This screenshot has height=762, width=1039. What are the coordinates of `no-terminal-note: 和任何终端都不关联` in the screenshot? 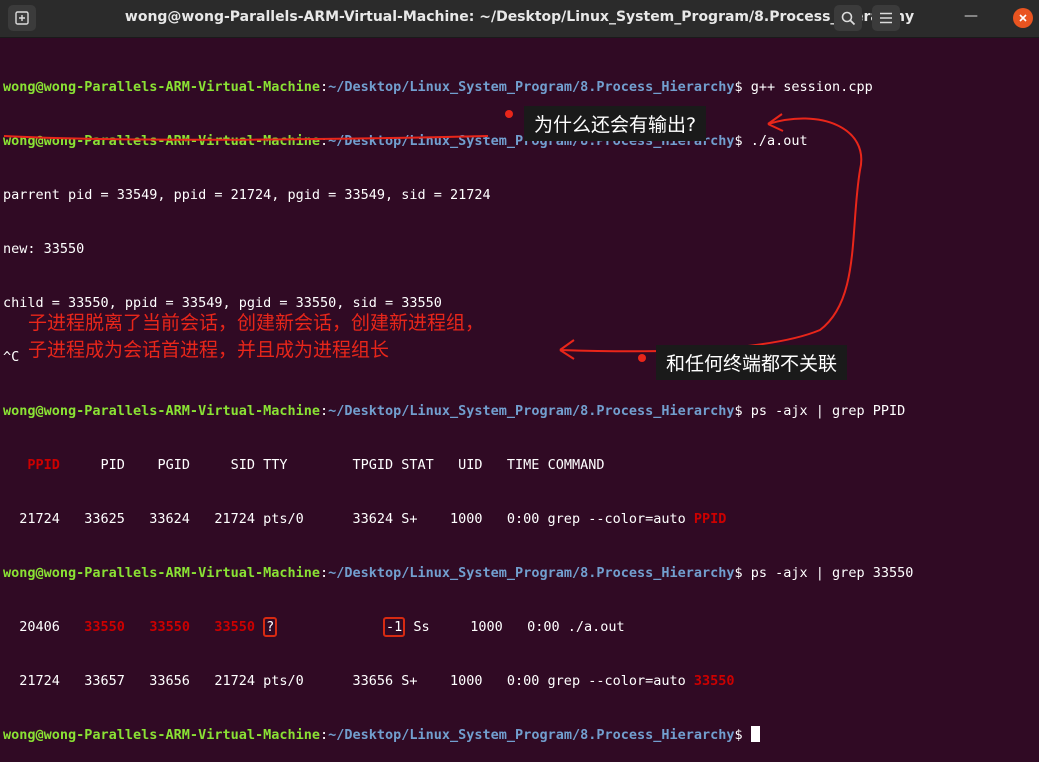 It's located at (752, 362).